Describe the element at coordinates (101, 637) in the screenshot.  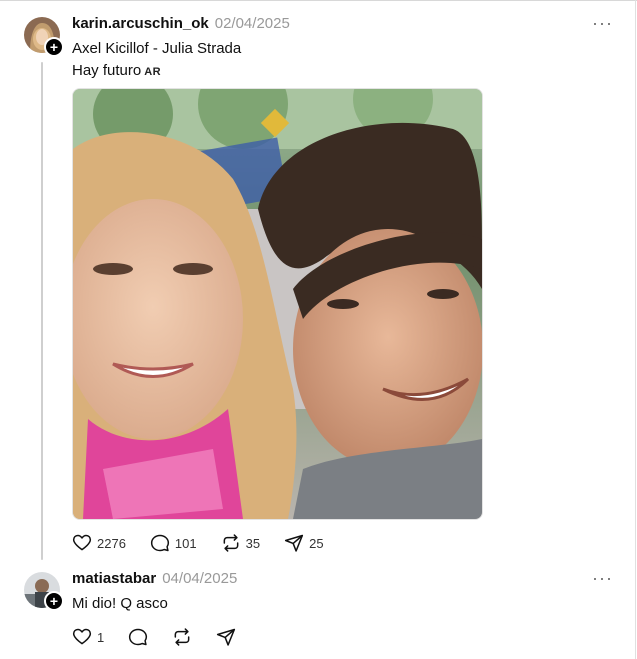
I see `like-count: 1` at that location.